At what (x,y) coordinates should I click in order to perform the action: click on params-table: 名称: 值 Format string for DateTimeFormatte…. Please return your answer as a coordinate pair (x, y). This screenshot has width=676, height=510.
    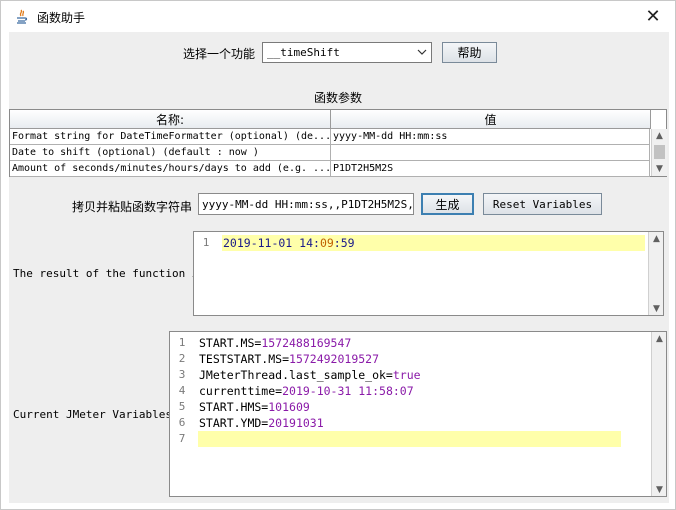
    Looking at the image, I should click on (338, 143).